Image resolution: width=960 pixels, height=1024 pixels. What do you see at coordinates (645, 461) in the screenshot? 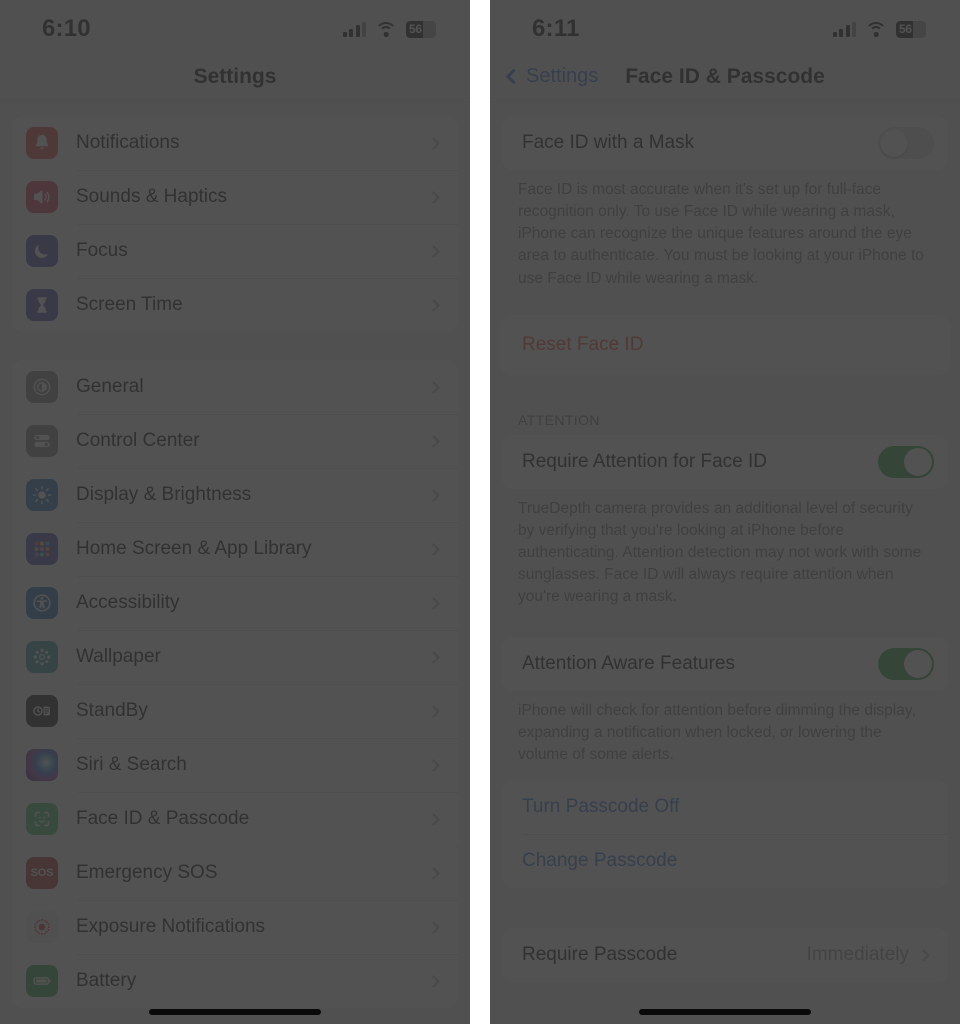
I see `row-label: Require Attention for Face ID` at bounding box center [645, 461].